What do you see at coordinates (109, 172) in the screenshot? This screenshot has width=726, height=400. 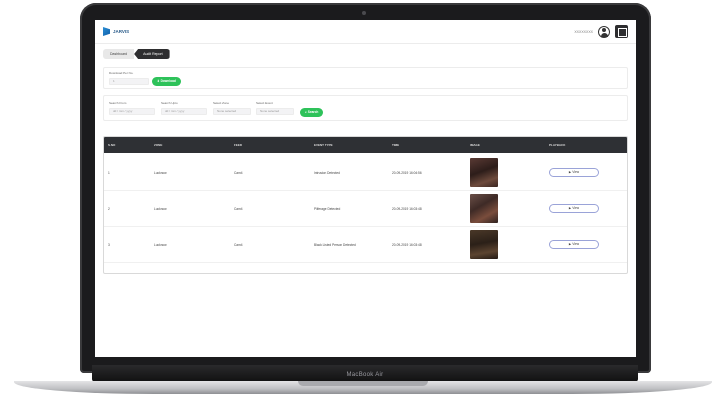 I see `cell-sno: 1` at bounding box center [109, 172].